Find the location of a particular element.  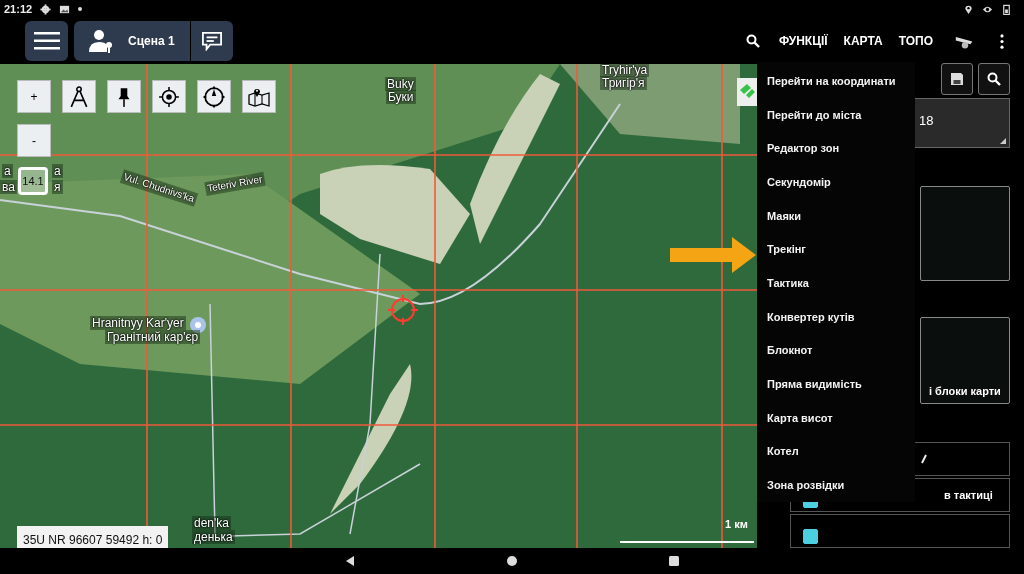

card-text: і блоки карти is located at coordinates (965, 391).